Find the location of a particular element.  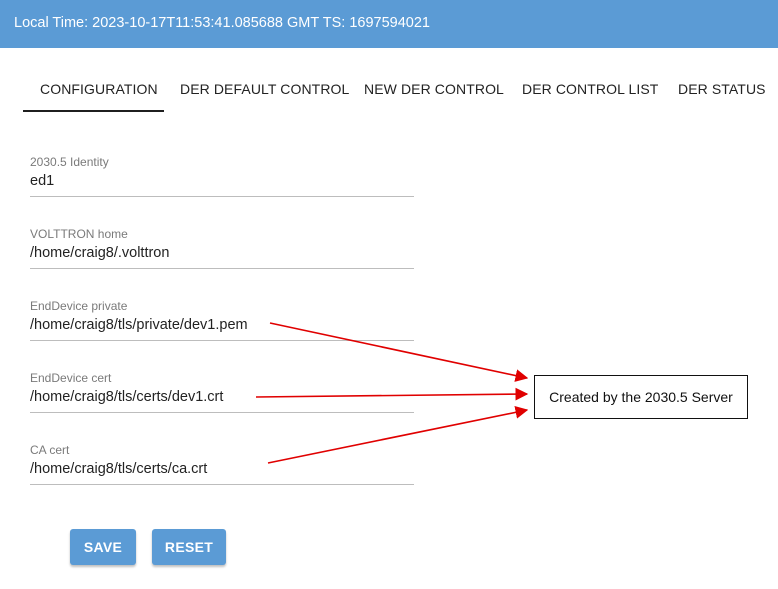

enddevice-private-input is located at coordinates (222, 325).